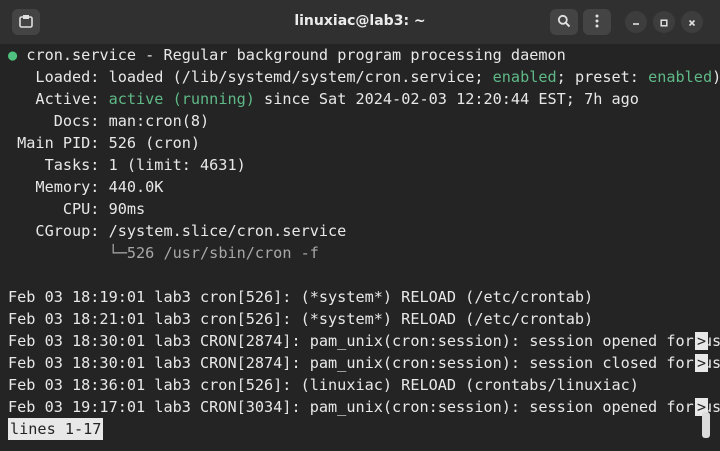 The height and width of the screenshot is (451, 720). I want to click on maximize-icon, so click(664, 22).